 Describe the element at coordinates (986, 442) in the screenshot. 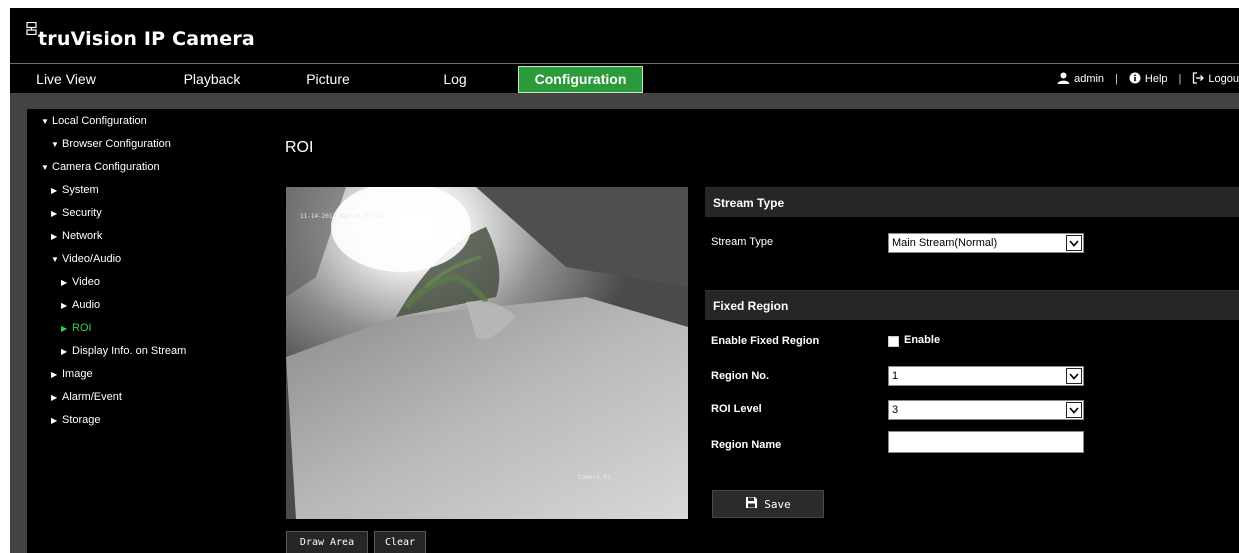

I see `region-name-input` at that location.